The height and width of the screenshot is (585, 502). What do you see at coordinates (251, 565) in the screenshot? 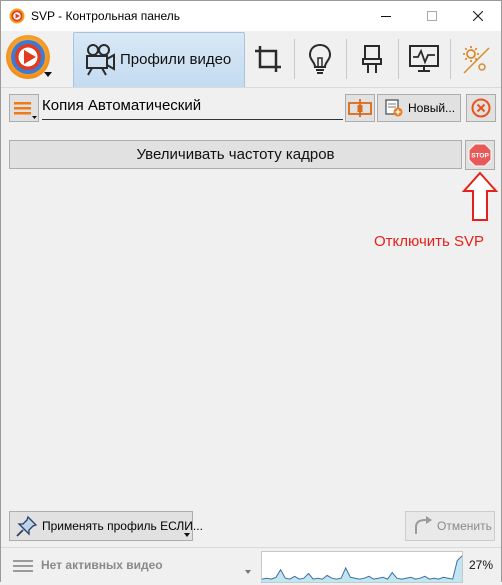
I see `status-bar: Нет активных видео 27%` at bounding box center [251, 565].